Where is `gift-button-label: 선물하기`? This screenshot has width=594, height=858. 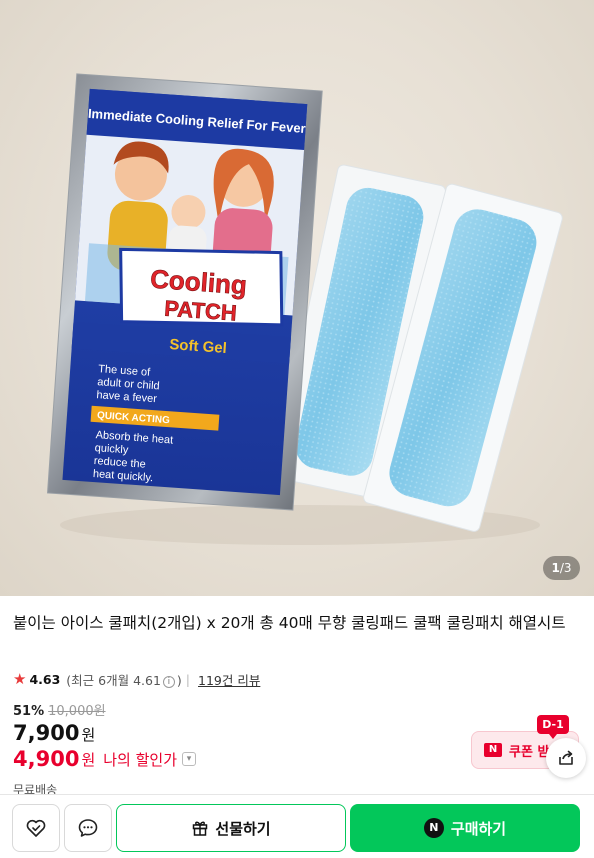 gift-button-label: 선물하기 is located at coordinates (243, 828).